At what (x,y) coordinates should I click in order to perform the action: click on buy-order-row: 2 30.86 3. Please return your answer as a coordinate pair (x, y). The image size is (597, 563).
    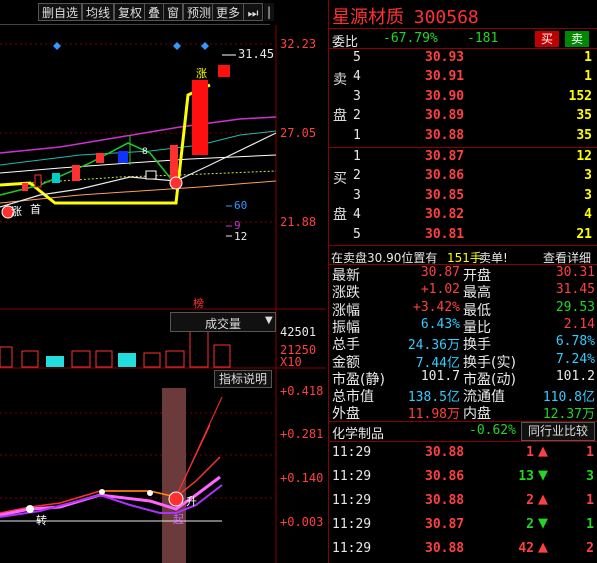
    Looking at the image, I should click on (463, 176).